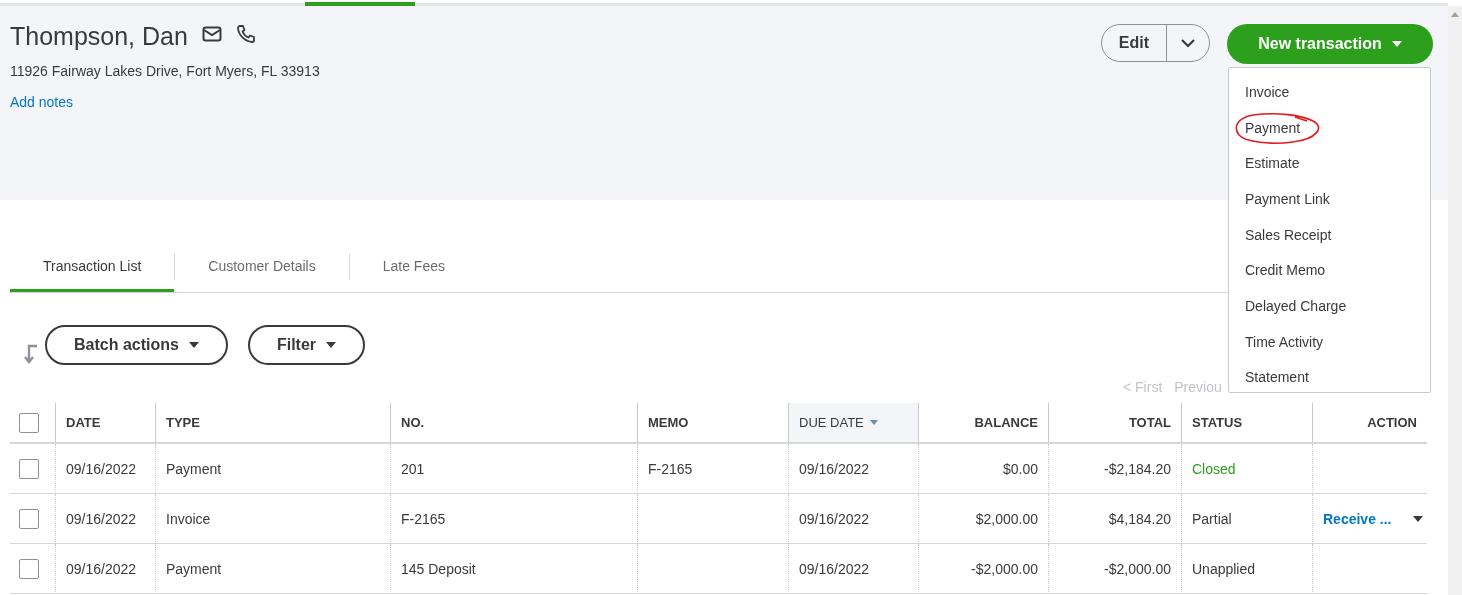 The image size is (1462, 595). What do you see at coordinates (272, 423) in the screenshot?
I see `column-header: TYPE` at bounding box center [272, 423].